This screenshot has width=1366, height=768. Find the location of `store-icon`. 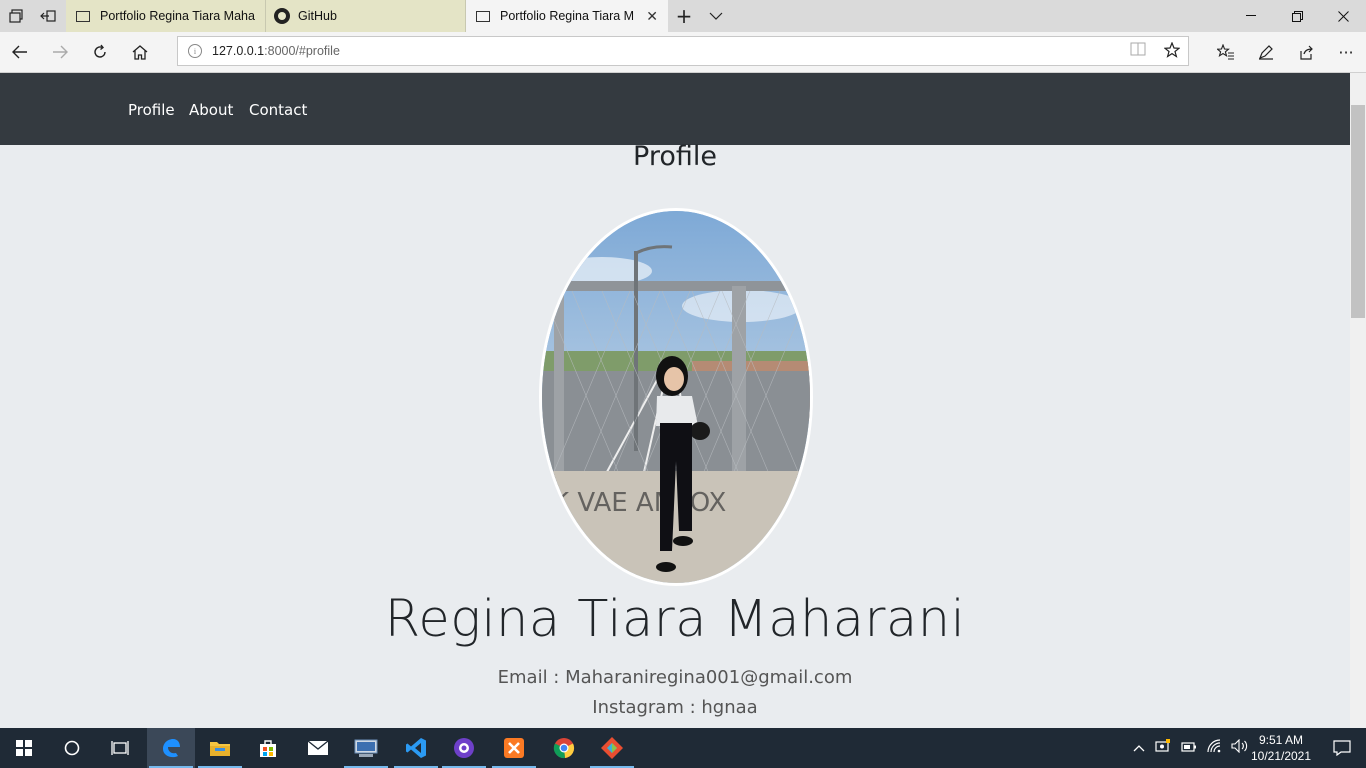

store-icon is located at coordinates (268, 748).